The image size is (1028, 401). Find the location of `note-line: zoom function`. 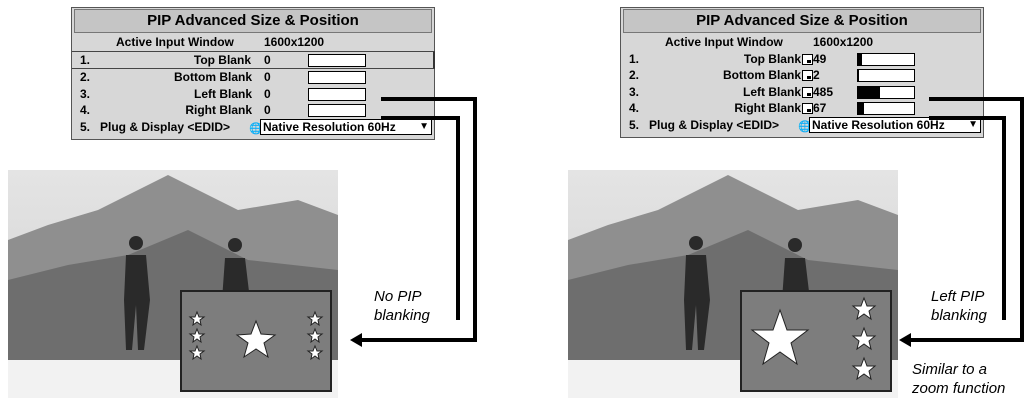

note-line: zoom function is located at coordinates (959, 388).